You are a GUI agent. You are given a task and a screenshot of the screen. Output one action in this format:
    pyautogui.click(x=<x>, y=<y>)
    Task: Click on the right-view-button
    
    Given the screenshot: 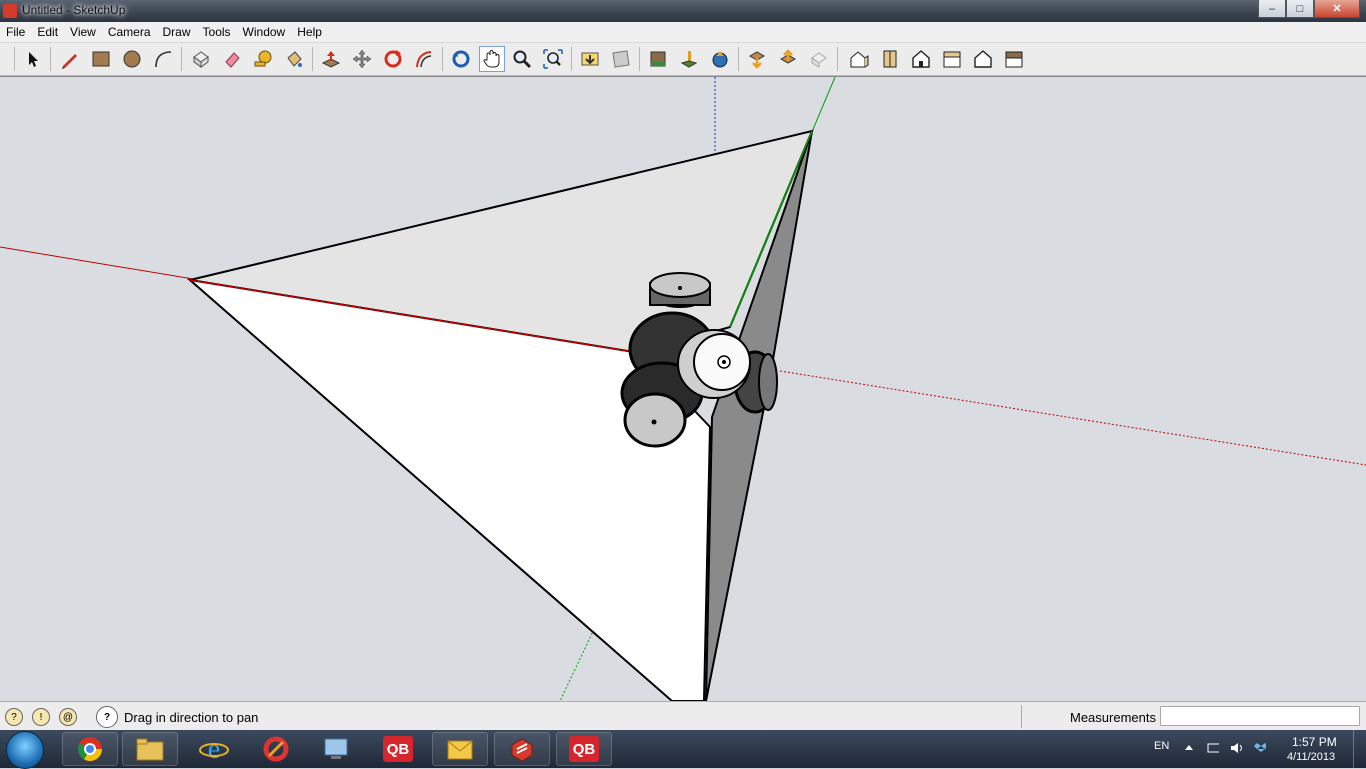 What is the action you would take?
    pyautogui.click(x=952, y=59)
    